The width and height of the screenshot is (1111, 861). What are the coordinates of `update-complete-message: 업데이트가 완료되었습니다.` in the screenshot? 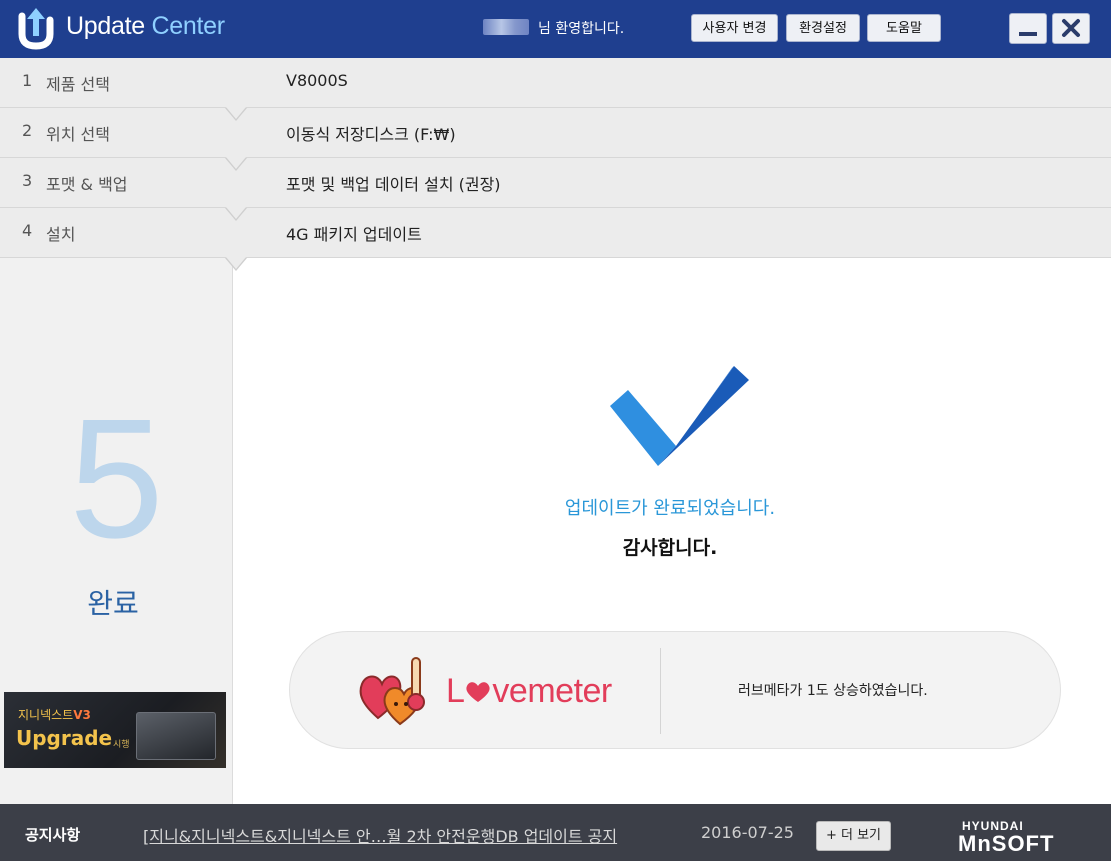 It's located at (670, 508).